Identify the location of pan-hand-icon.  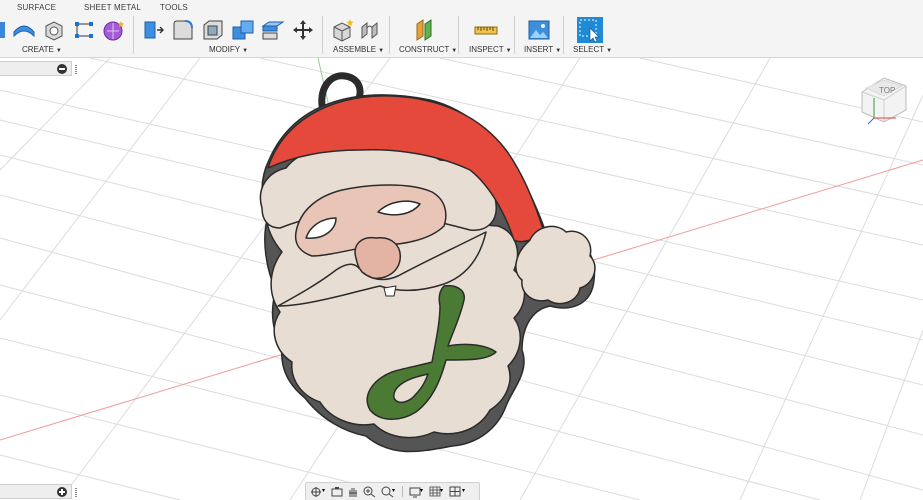
(353, 491).